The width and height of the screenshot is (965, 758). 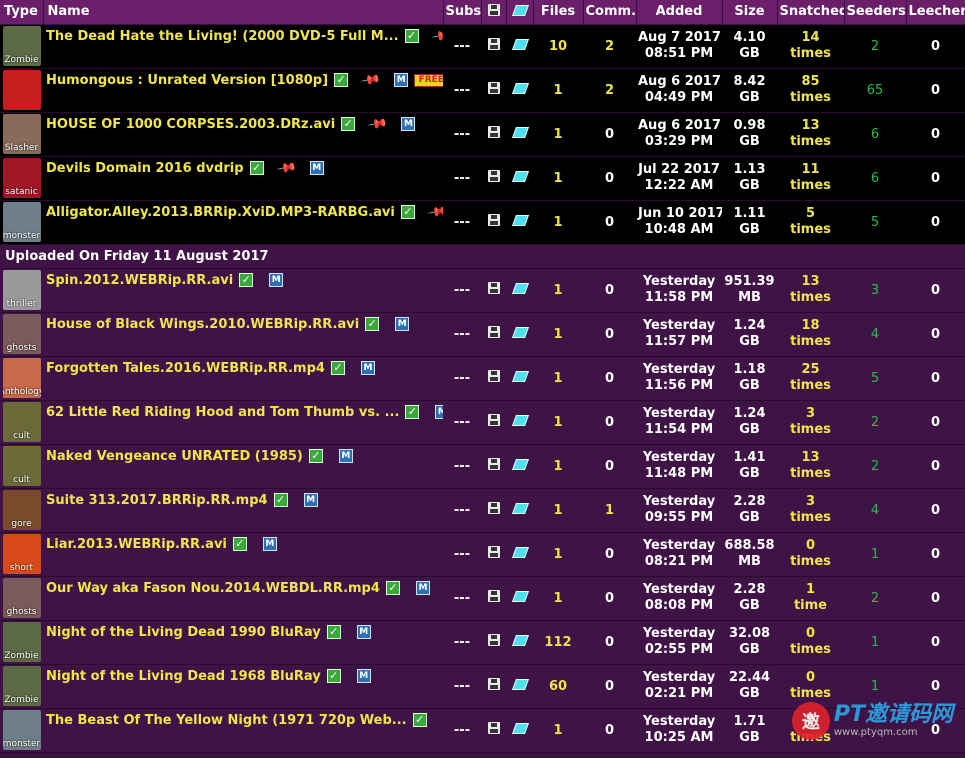 I want to click on category-cell: gore, so click(x=21, y=510).